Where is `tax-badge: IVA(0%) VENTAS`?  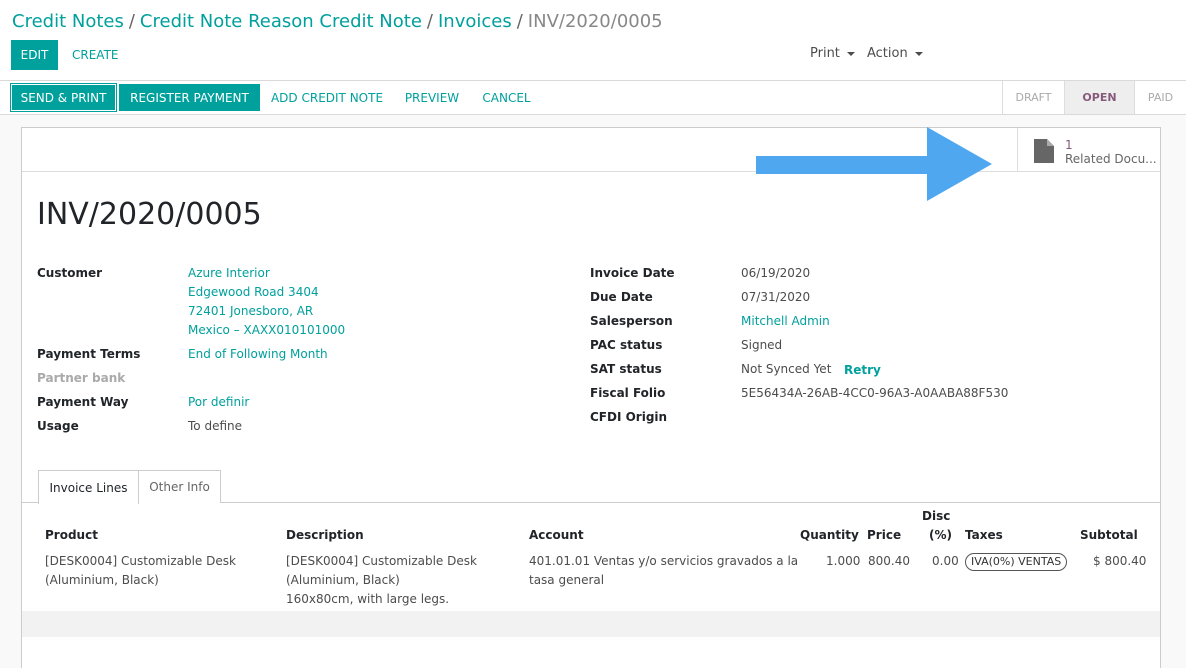 tax-badge: IVA(0%) VENTAS is located at coordinates (1016, 562).